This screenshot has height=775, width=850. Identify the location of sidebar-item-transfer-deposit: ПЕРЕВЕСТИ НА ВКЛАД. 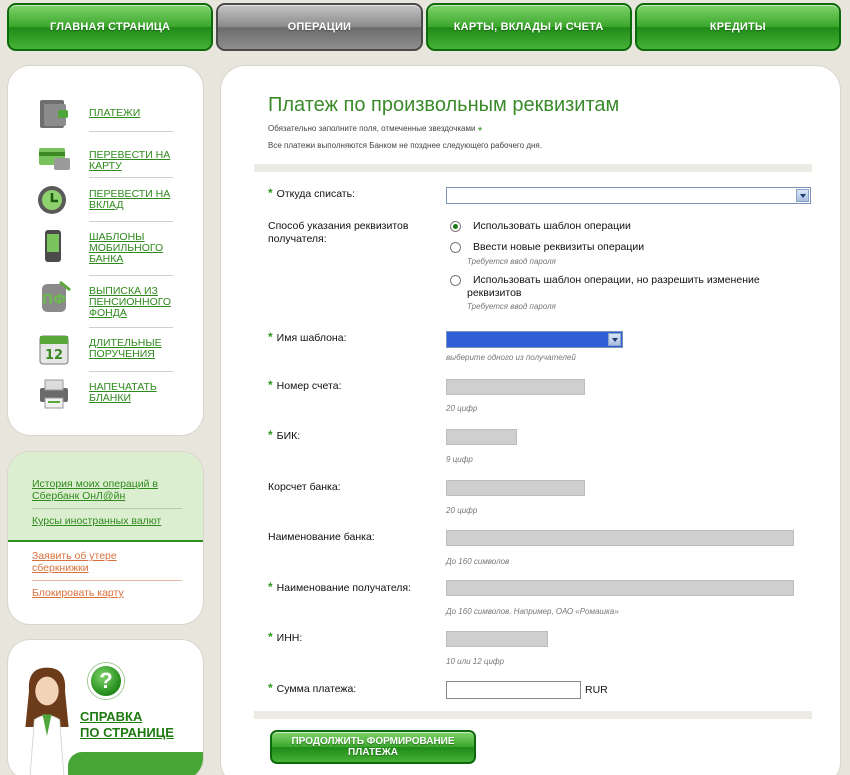
(105, 201).